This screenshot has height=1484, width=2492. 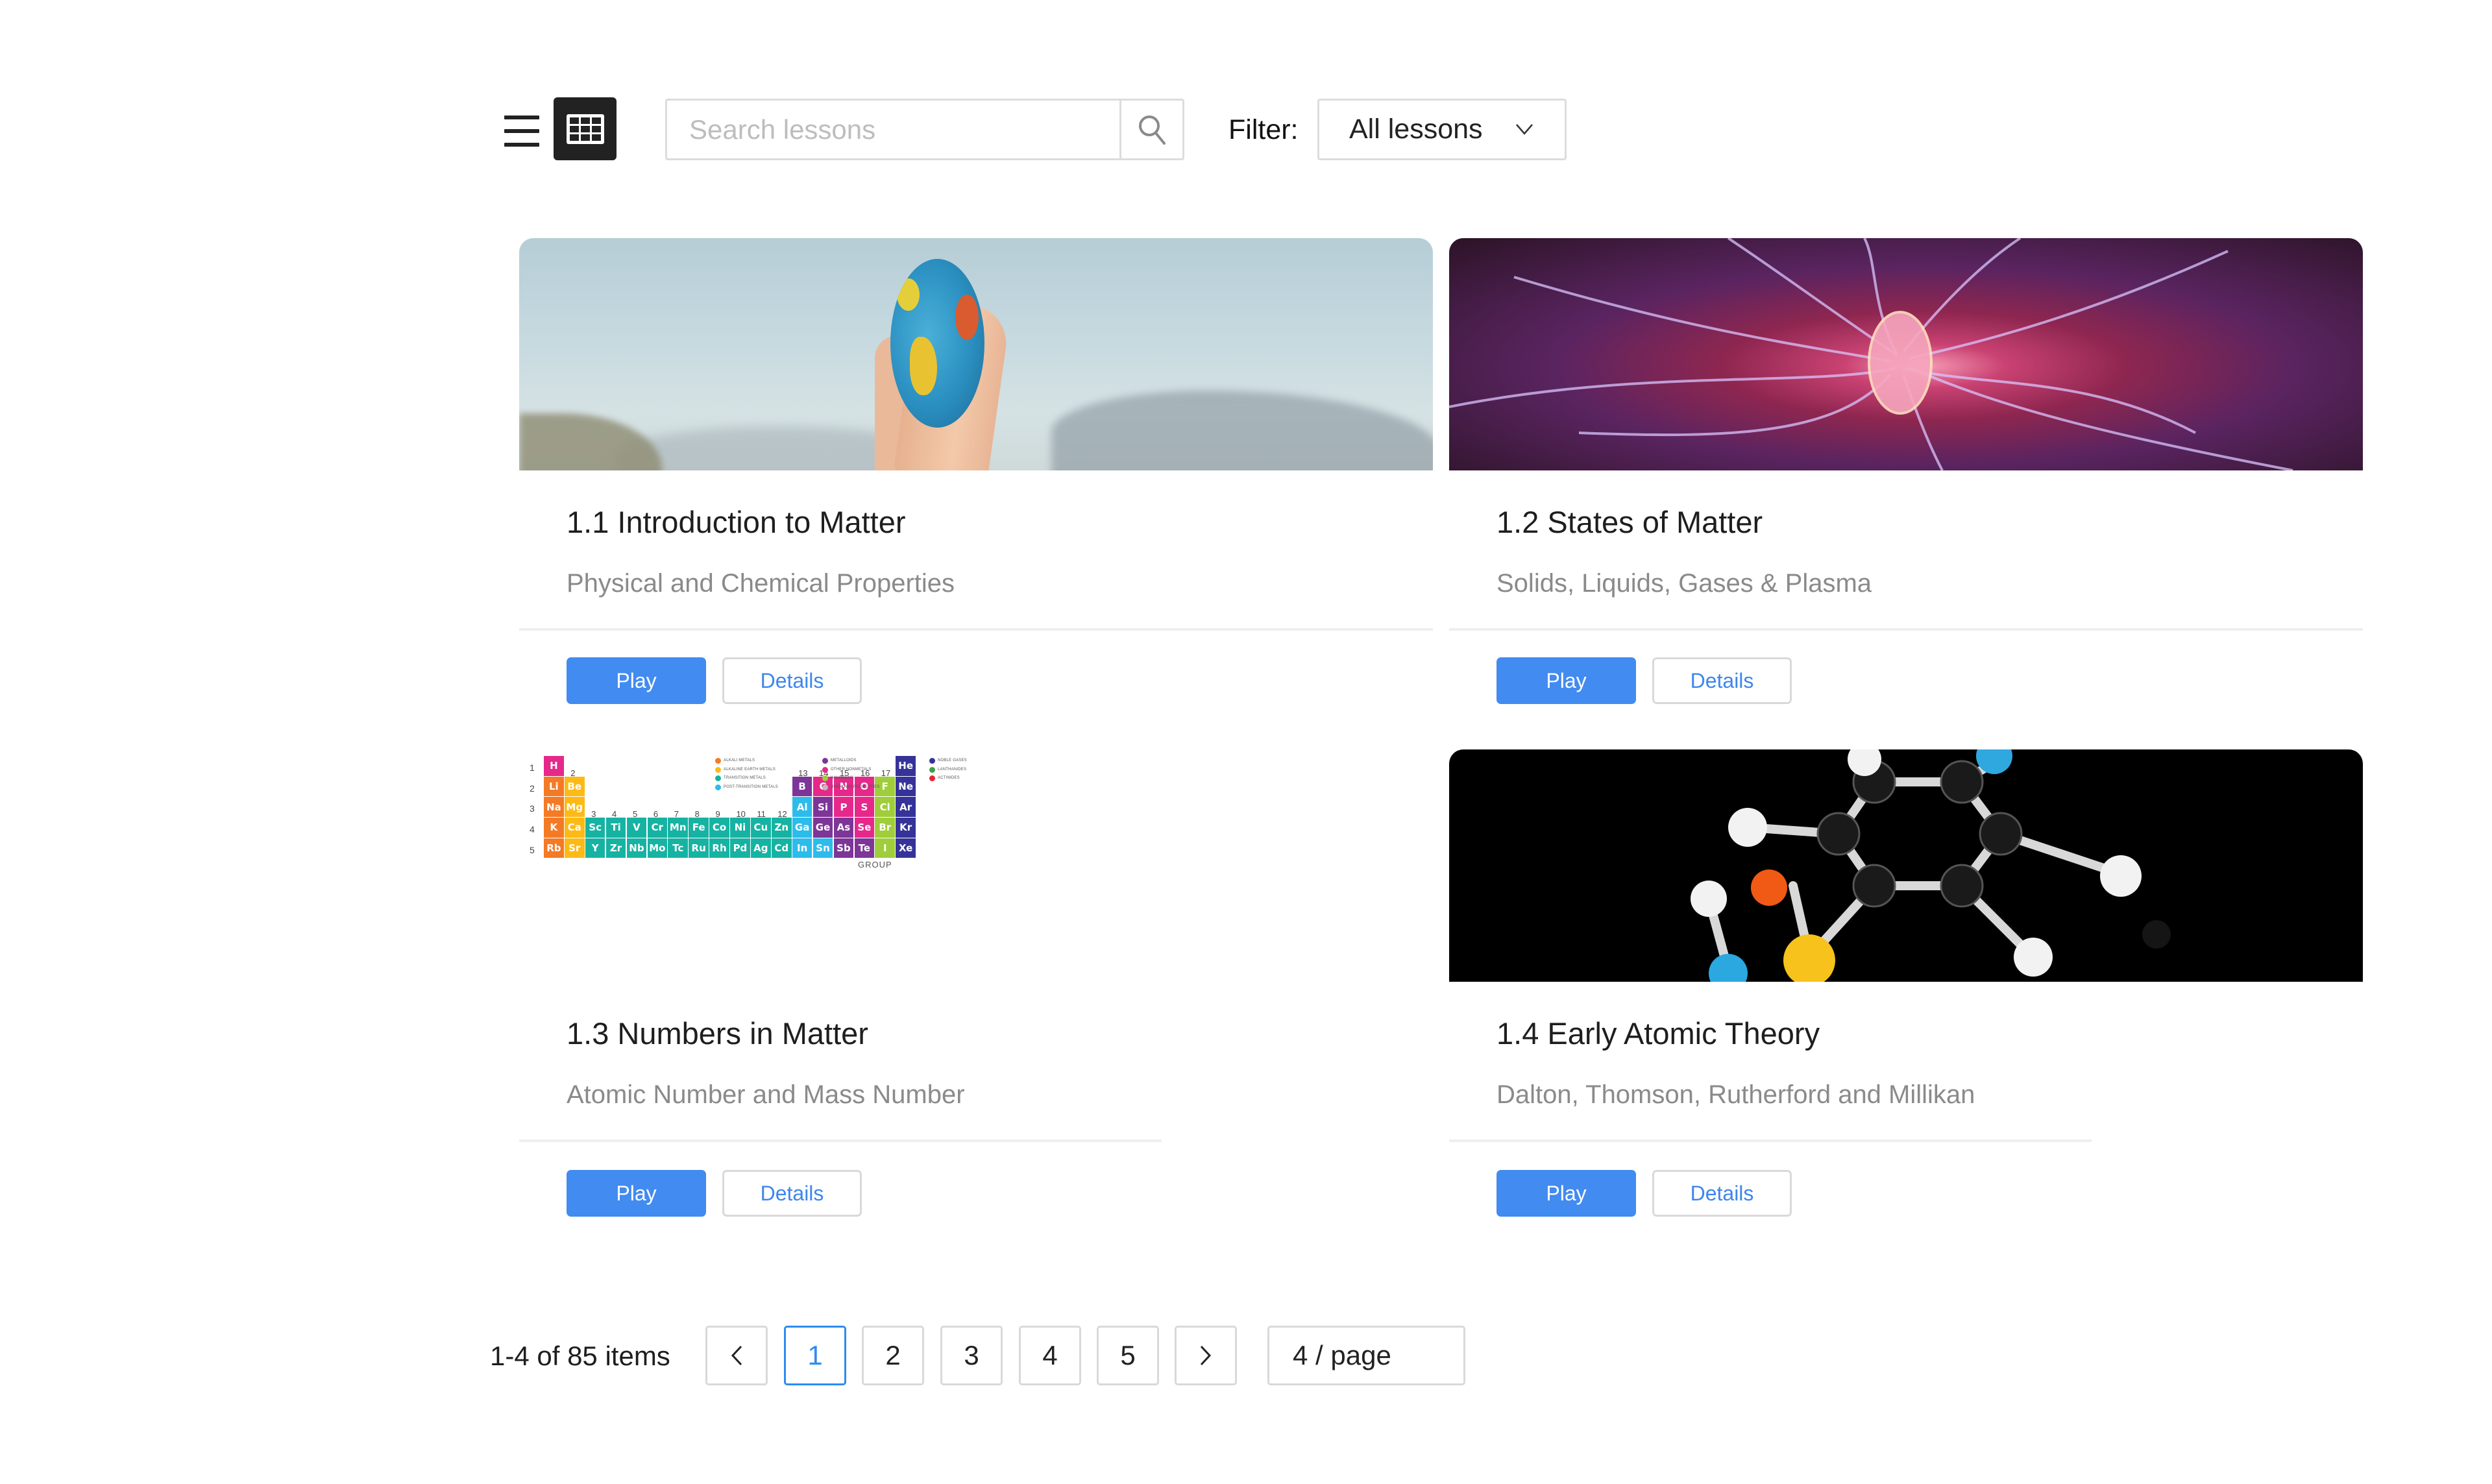 I want to click on periodic-element-Ru: Ru, so click(x=699, y=848).